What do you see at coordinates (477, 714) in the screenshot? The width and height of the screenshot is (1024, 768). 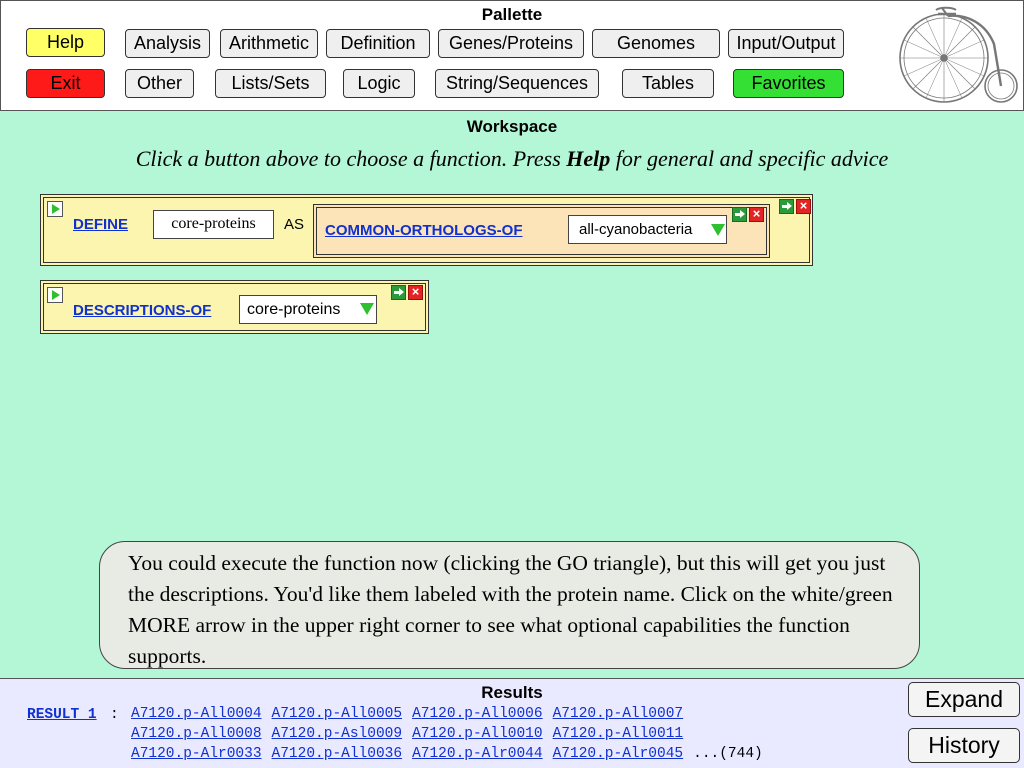 I see `result-item: A7120.p-All0006` at bounding box center [477, 714].